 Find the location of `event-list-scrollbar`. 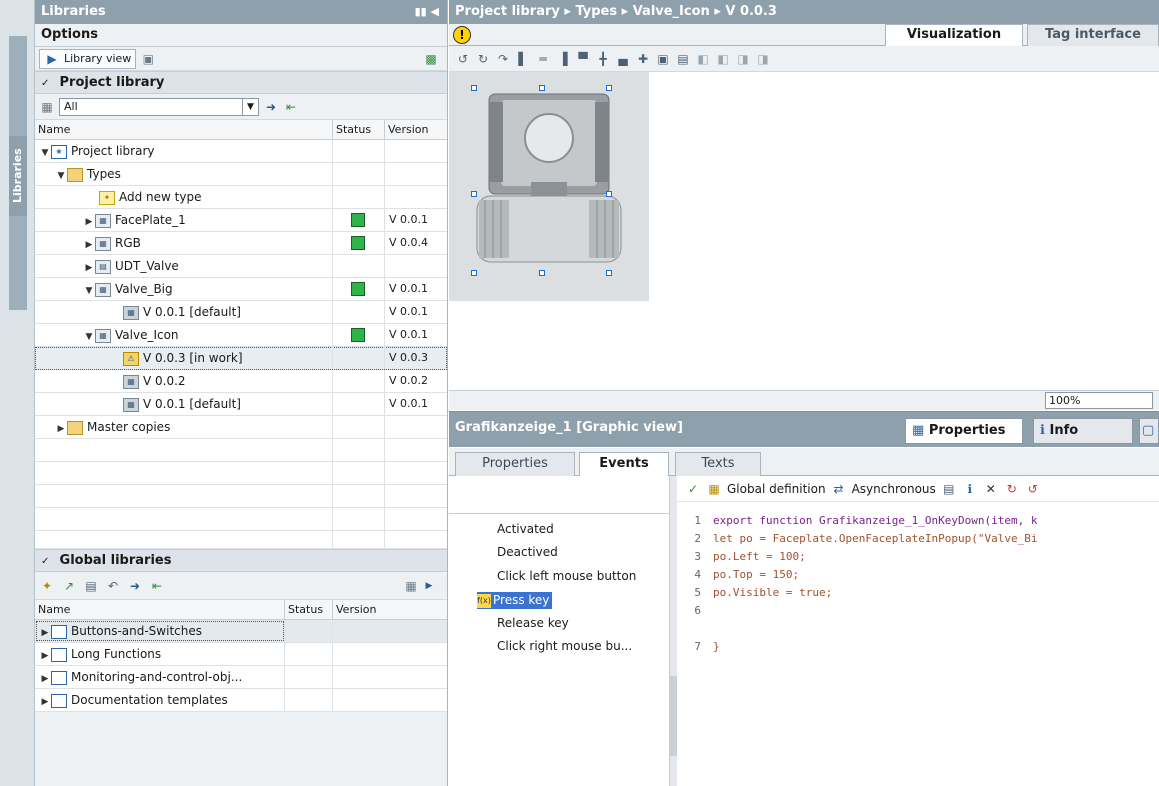

event-list-scrollbar is located at coordinates (673, 631).